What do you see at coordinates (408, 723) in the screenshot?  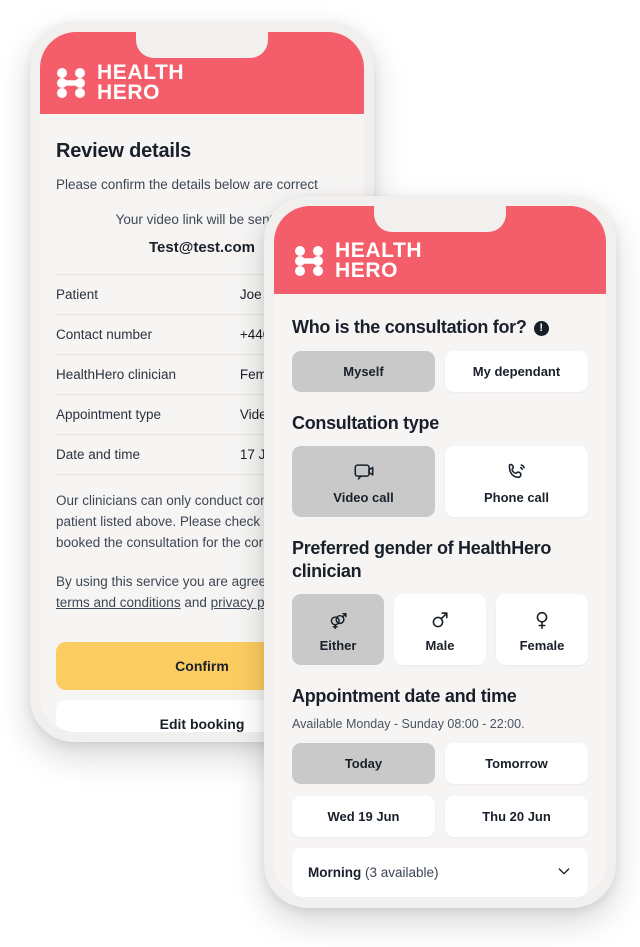 I see `availability-note: Available Monday - Sunday 08:00 - 22:00.` at bounding box center [408, 723].